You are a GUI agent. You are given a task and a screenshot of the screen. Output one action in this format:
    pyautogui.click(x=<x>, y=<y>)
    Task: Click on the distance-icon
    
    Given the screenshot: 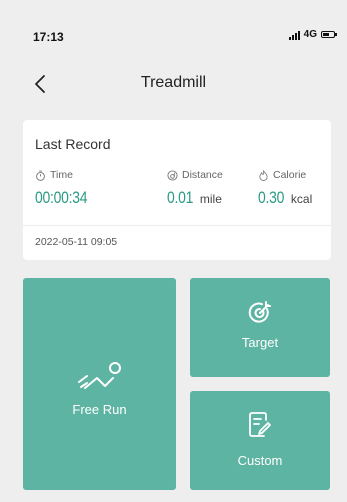 What is the action you would take?
    pyautogui.click(x=172, y=175)
    